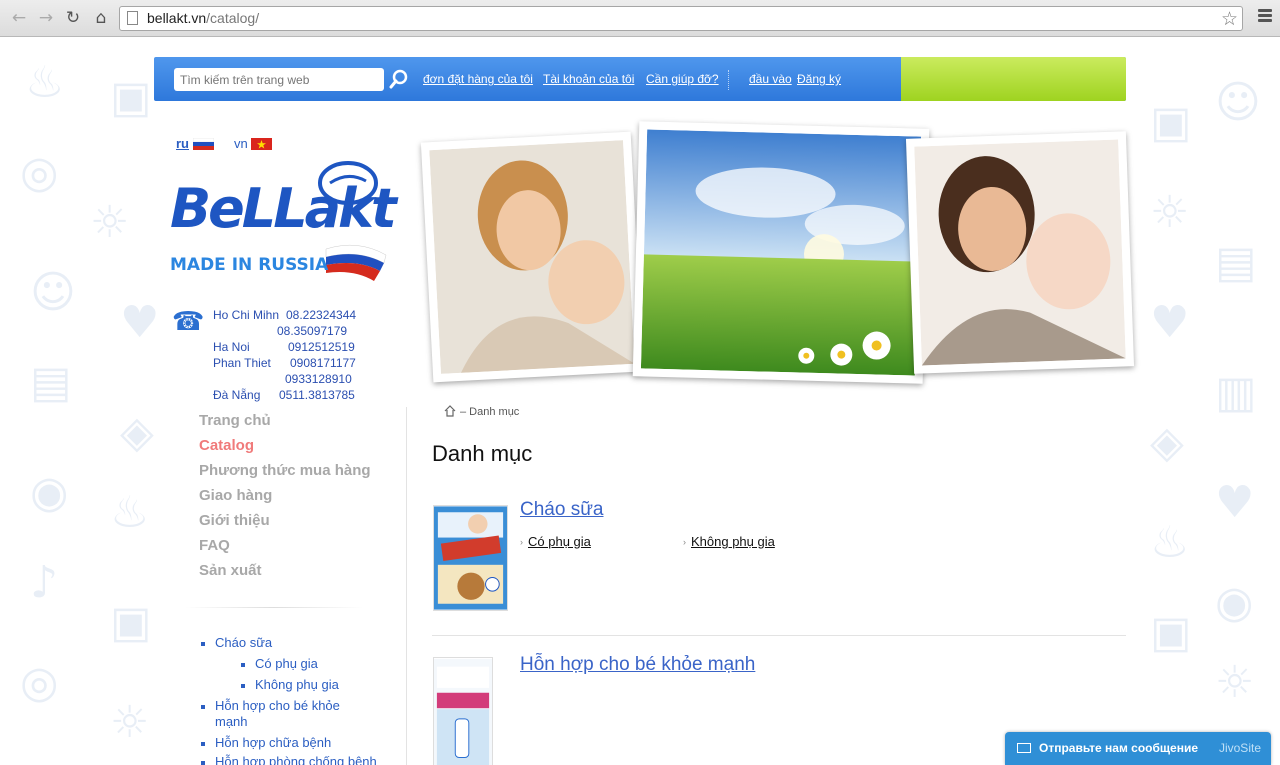 The height and width of the screenshot is (765, 1280). I want to click on login-link: đầu vào, so click(770, 79).